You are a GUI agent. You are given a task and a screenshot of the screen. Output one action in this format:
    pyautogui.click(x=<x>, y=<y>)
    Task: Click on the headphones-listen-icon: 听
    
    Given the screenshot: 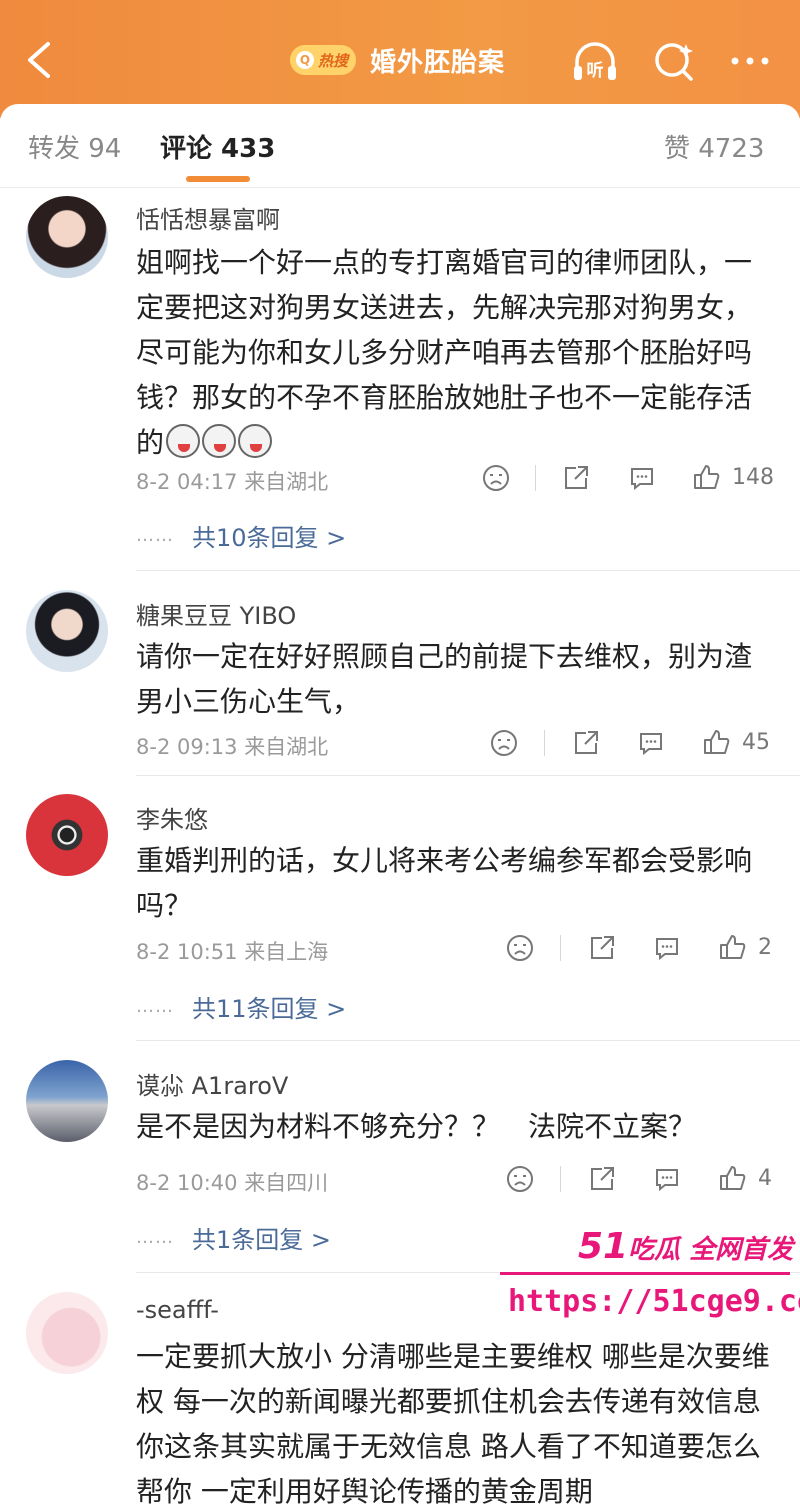 What is the action you would take?
    pyautogui.click(x=595, y=61)
    